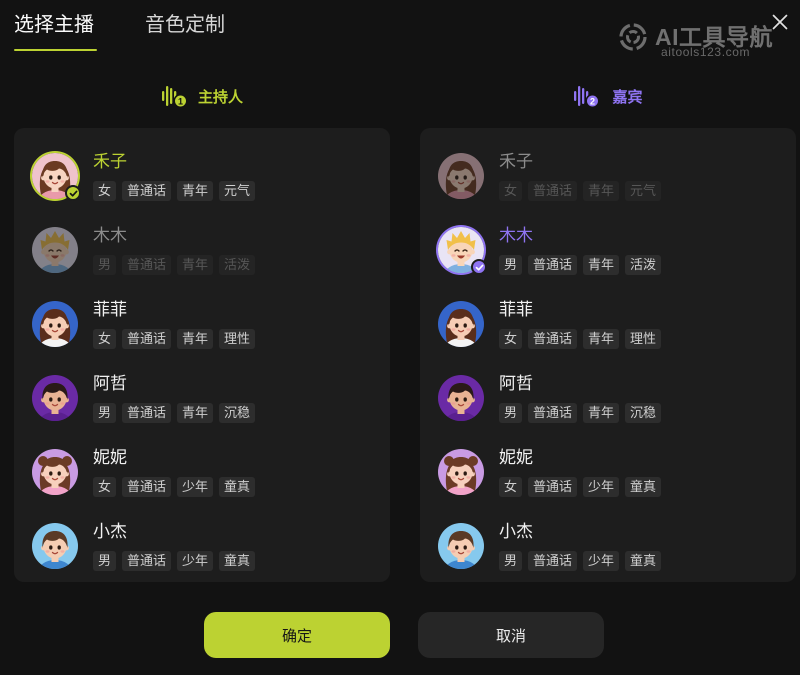 The width and height of the screenshot is (800, 675). I want to click on voice-tag: 活泼, so click(237, 265).